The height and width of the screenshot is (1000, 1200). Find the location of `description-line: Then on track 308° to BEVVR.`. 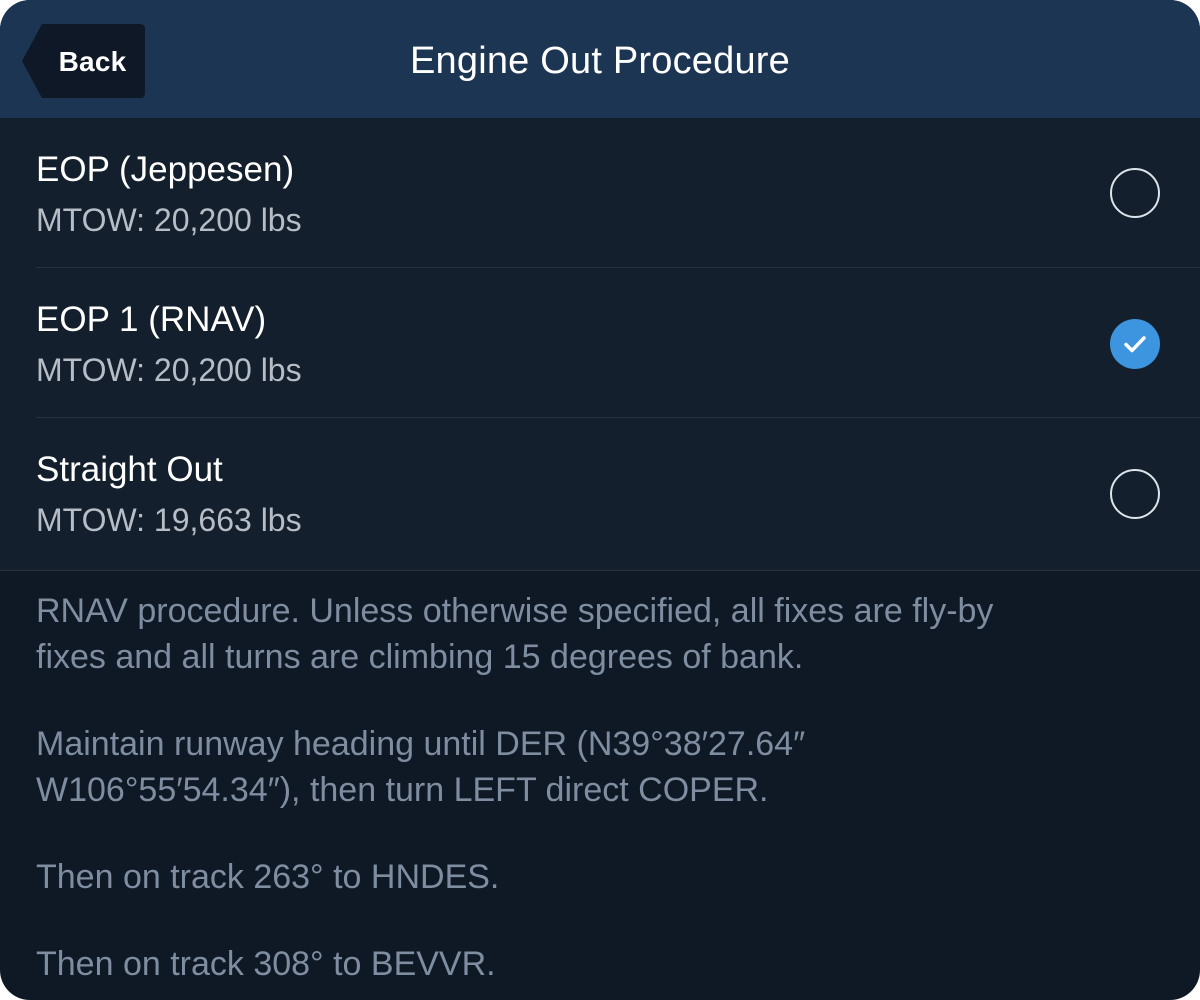

description-line: Then on track 308° to BEVVR. is located at coordinates (266, 964).